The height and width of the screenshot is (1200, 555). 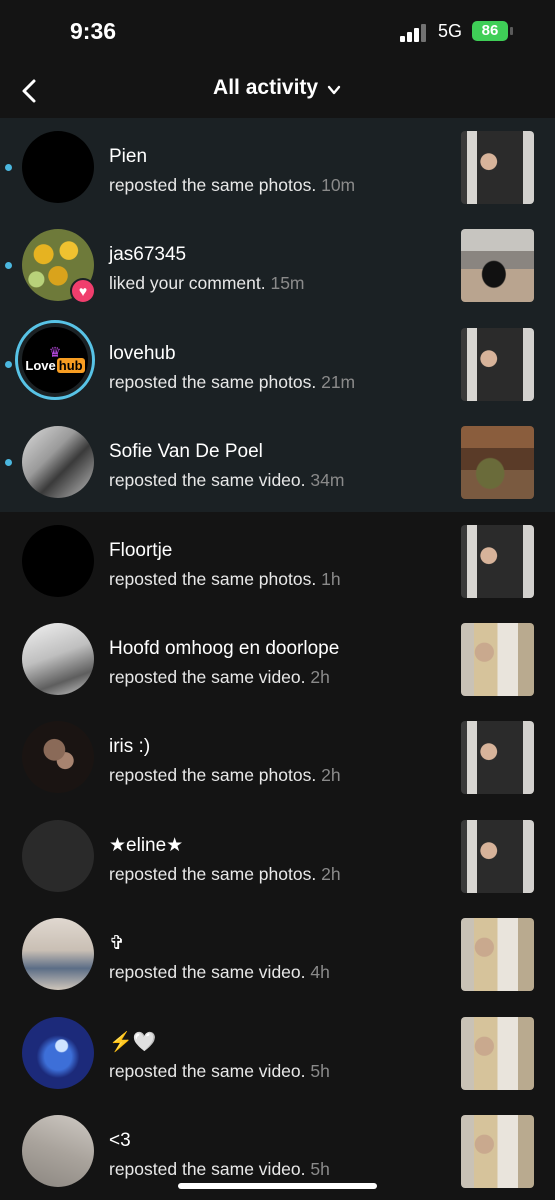 What do you see at coordinates (338, 185) in the screenshot?
I see `activity-time: 10m` at bounding box center [338, 185].